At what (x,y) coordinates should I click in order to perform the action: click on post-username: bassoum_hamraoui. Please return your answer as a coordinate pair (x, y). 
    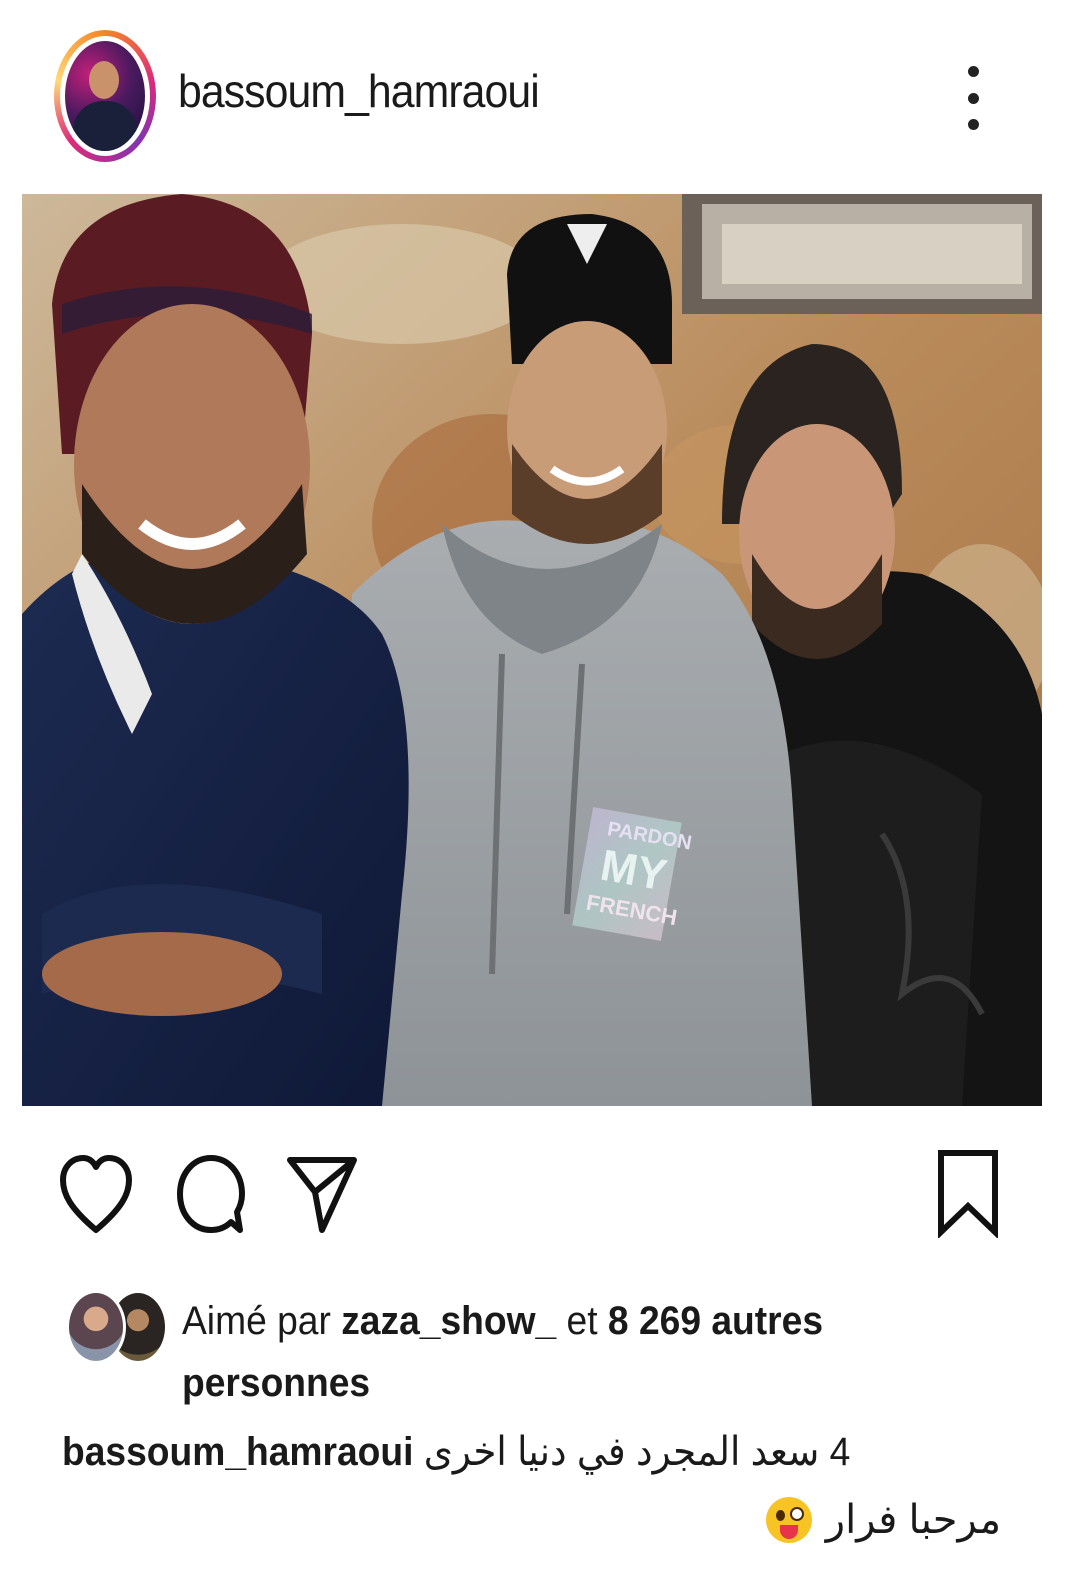
    Looking at the image, I should click on (359, 91).